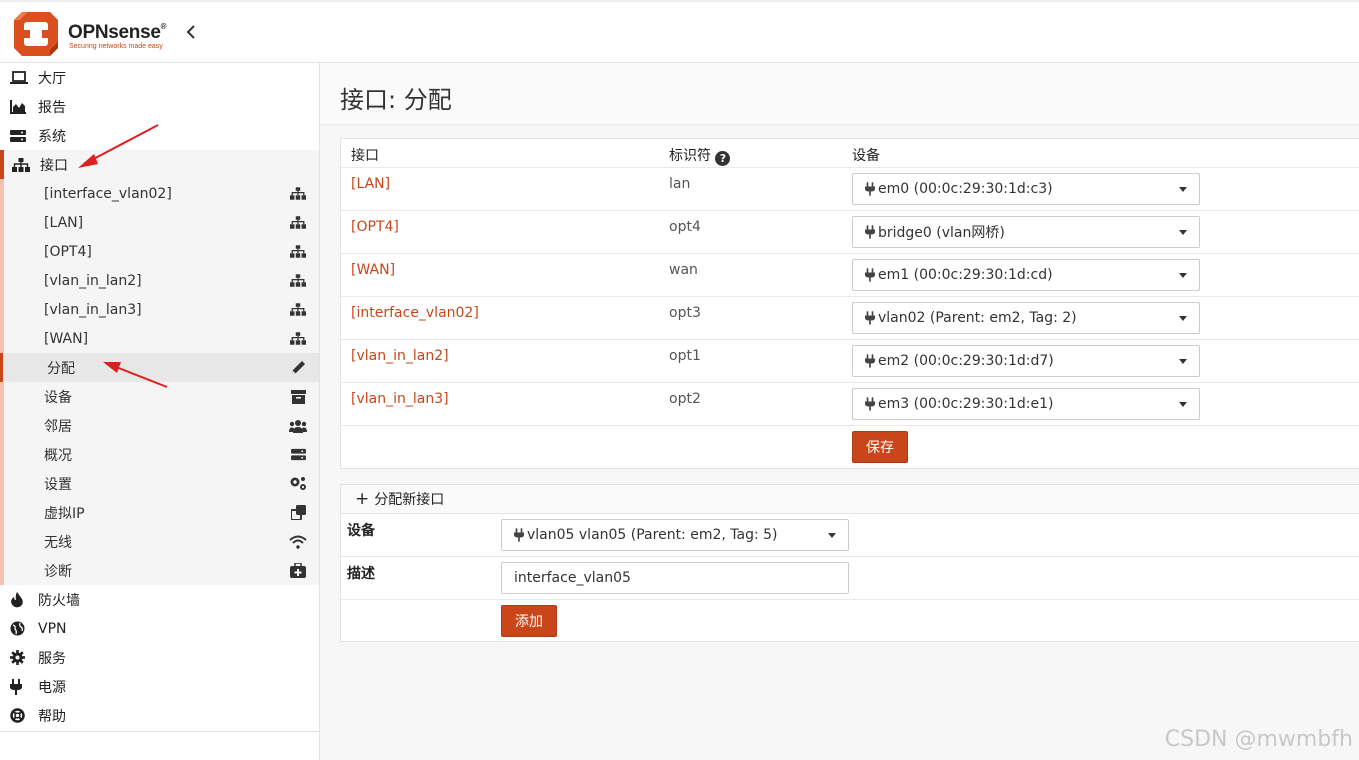  Describe the element at coordinates (58, 455) in the screenshot. I see `sidebar-subitem-label: 概况` at that location.